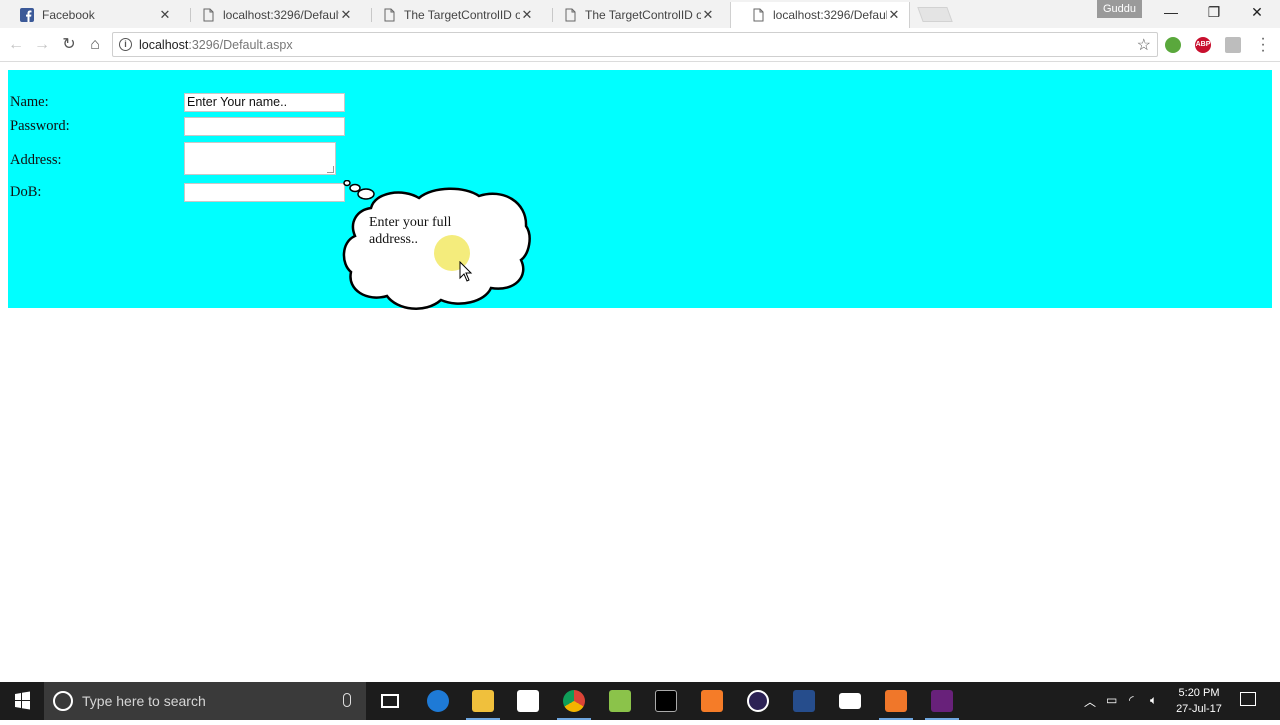 The height and width of the screenshot is (725, 1280). I want to click on task-view-button, so click(390, 701).